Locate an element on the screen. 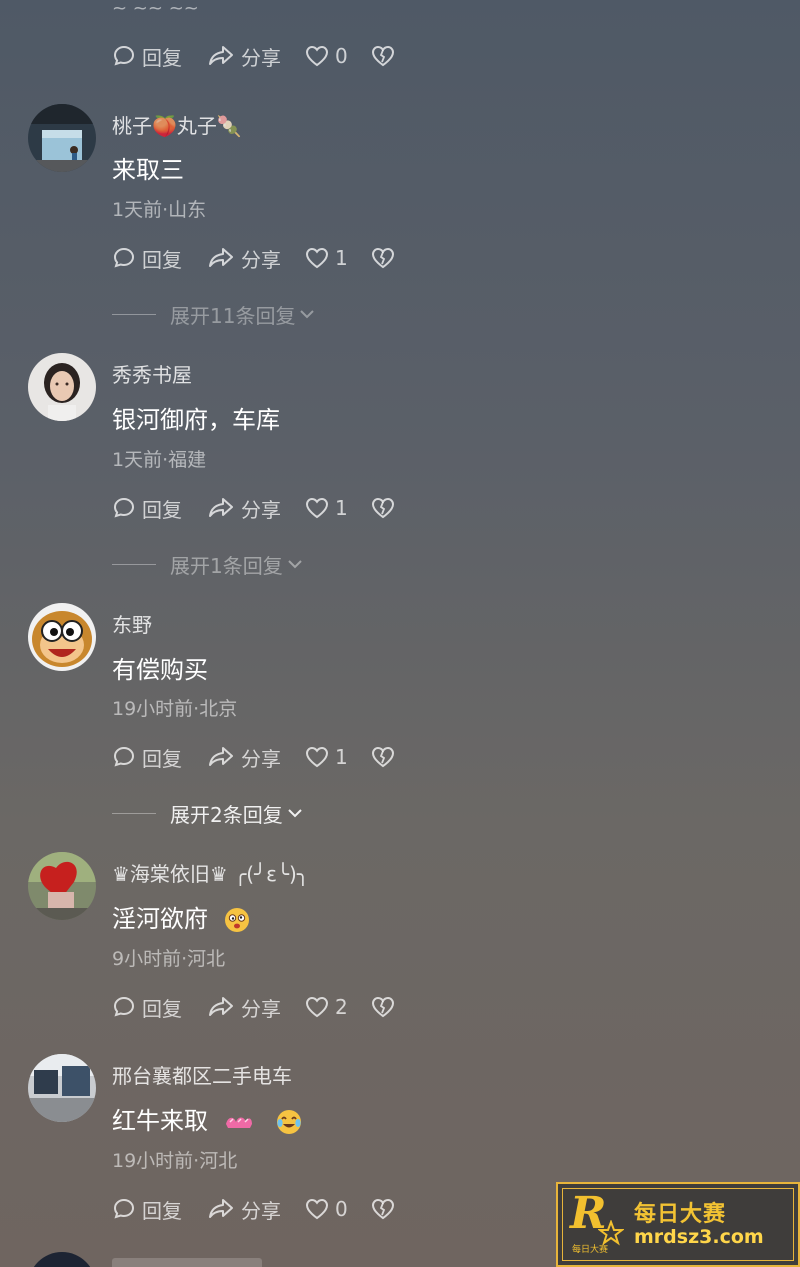  comment-username: 邢台襄都区二手电车 is located at coordinates (202, 1074).